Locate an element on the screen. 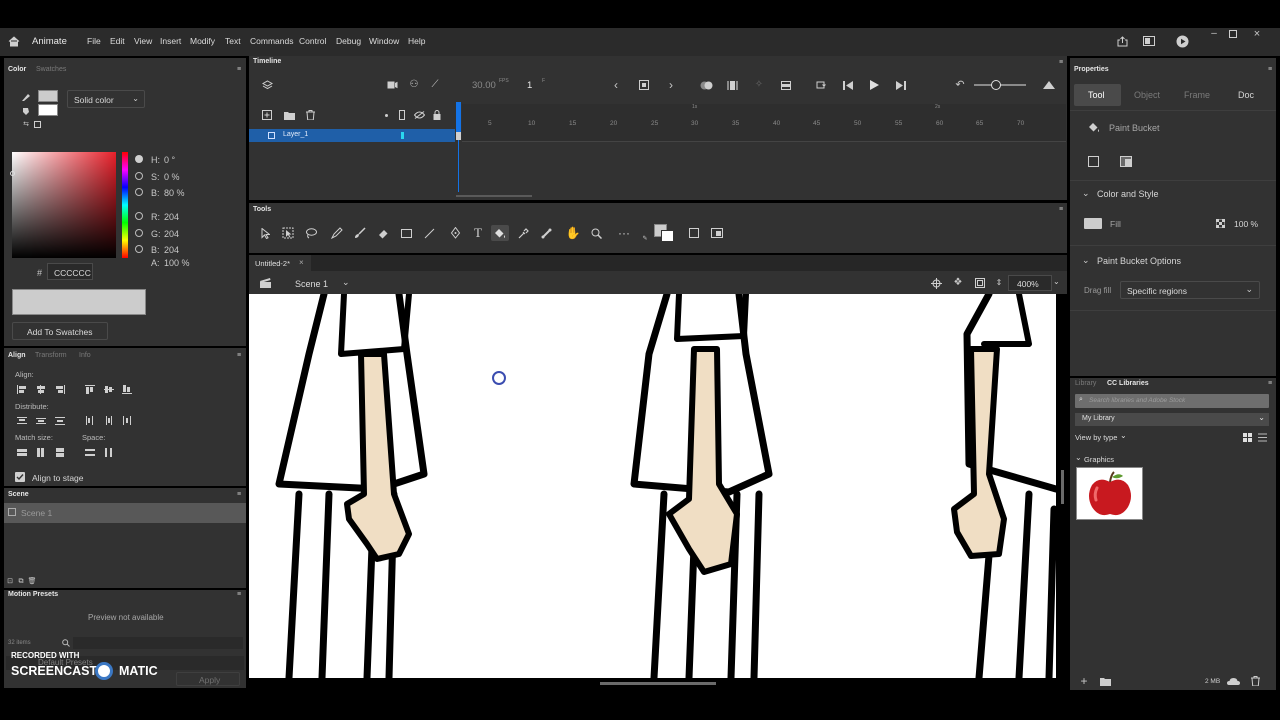  close-window-icon: × is located at coordinates (1257, 34).